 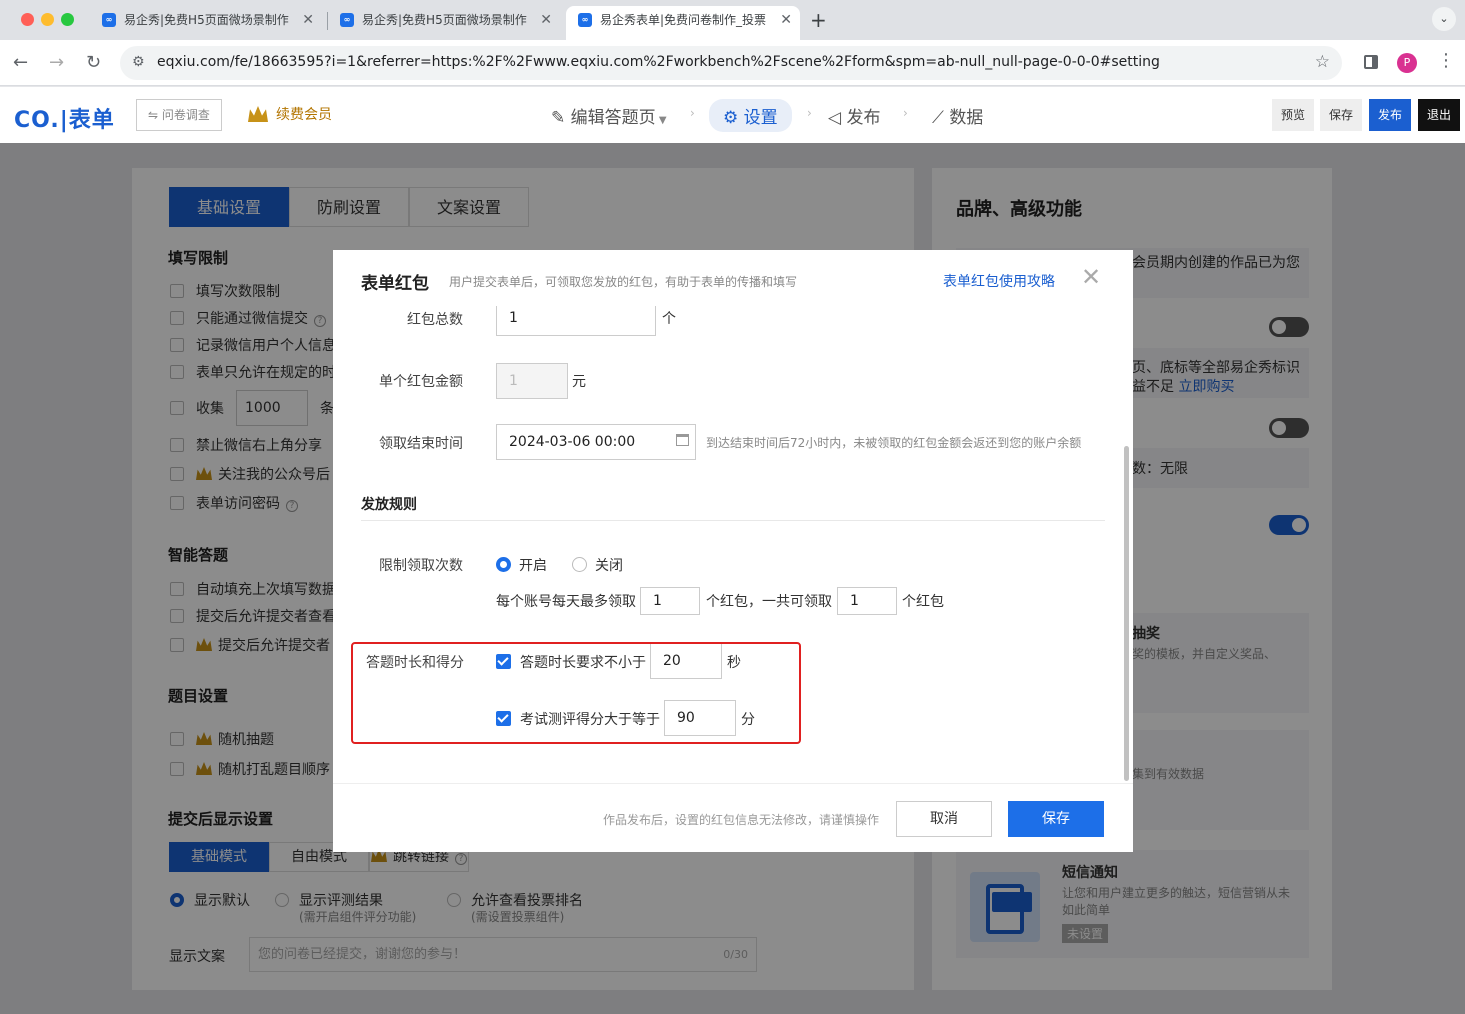 What do you see at coordinates (572, 442) in the screenshot?
I see `end-time-value: 2024-03-06 00:00` at bounding box center [572, 442].